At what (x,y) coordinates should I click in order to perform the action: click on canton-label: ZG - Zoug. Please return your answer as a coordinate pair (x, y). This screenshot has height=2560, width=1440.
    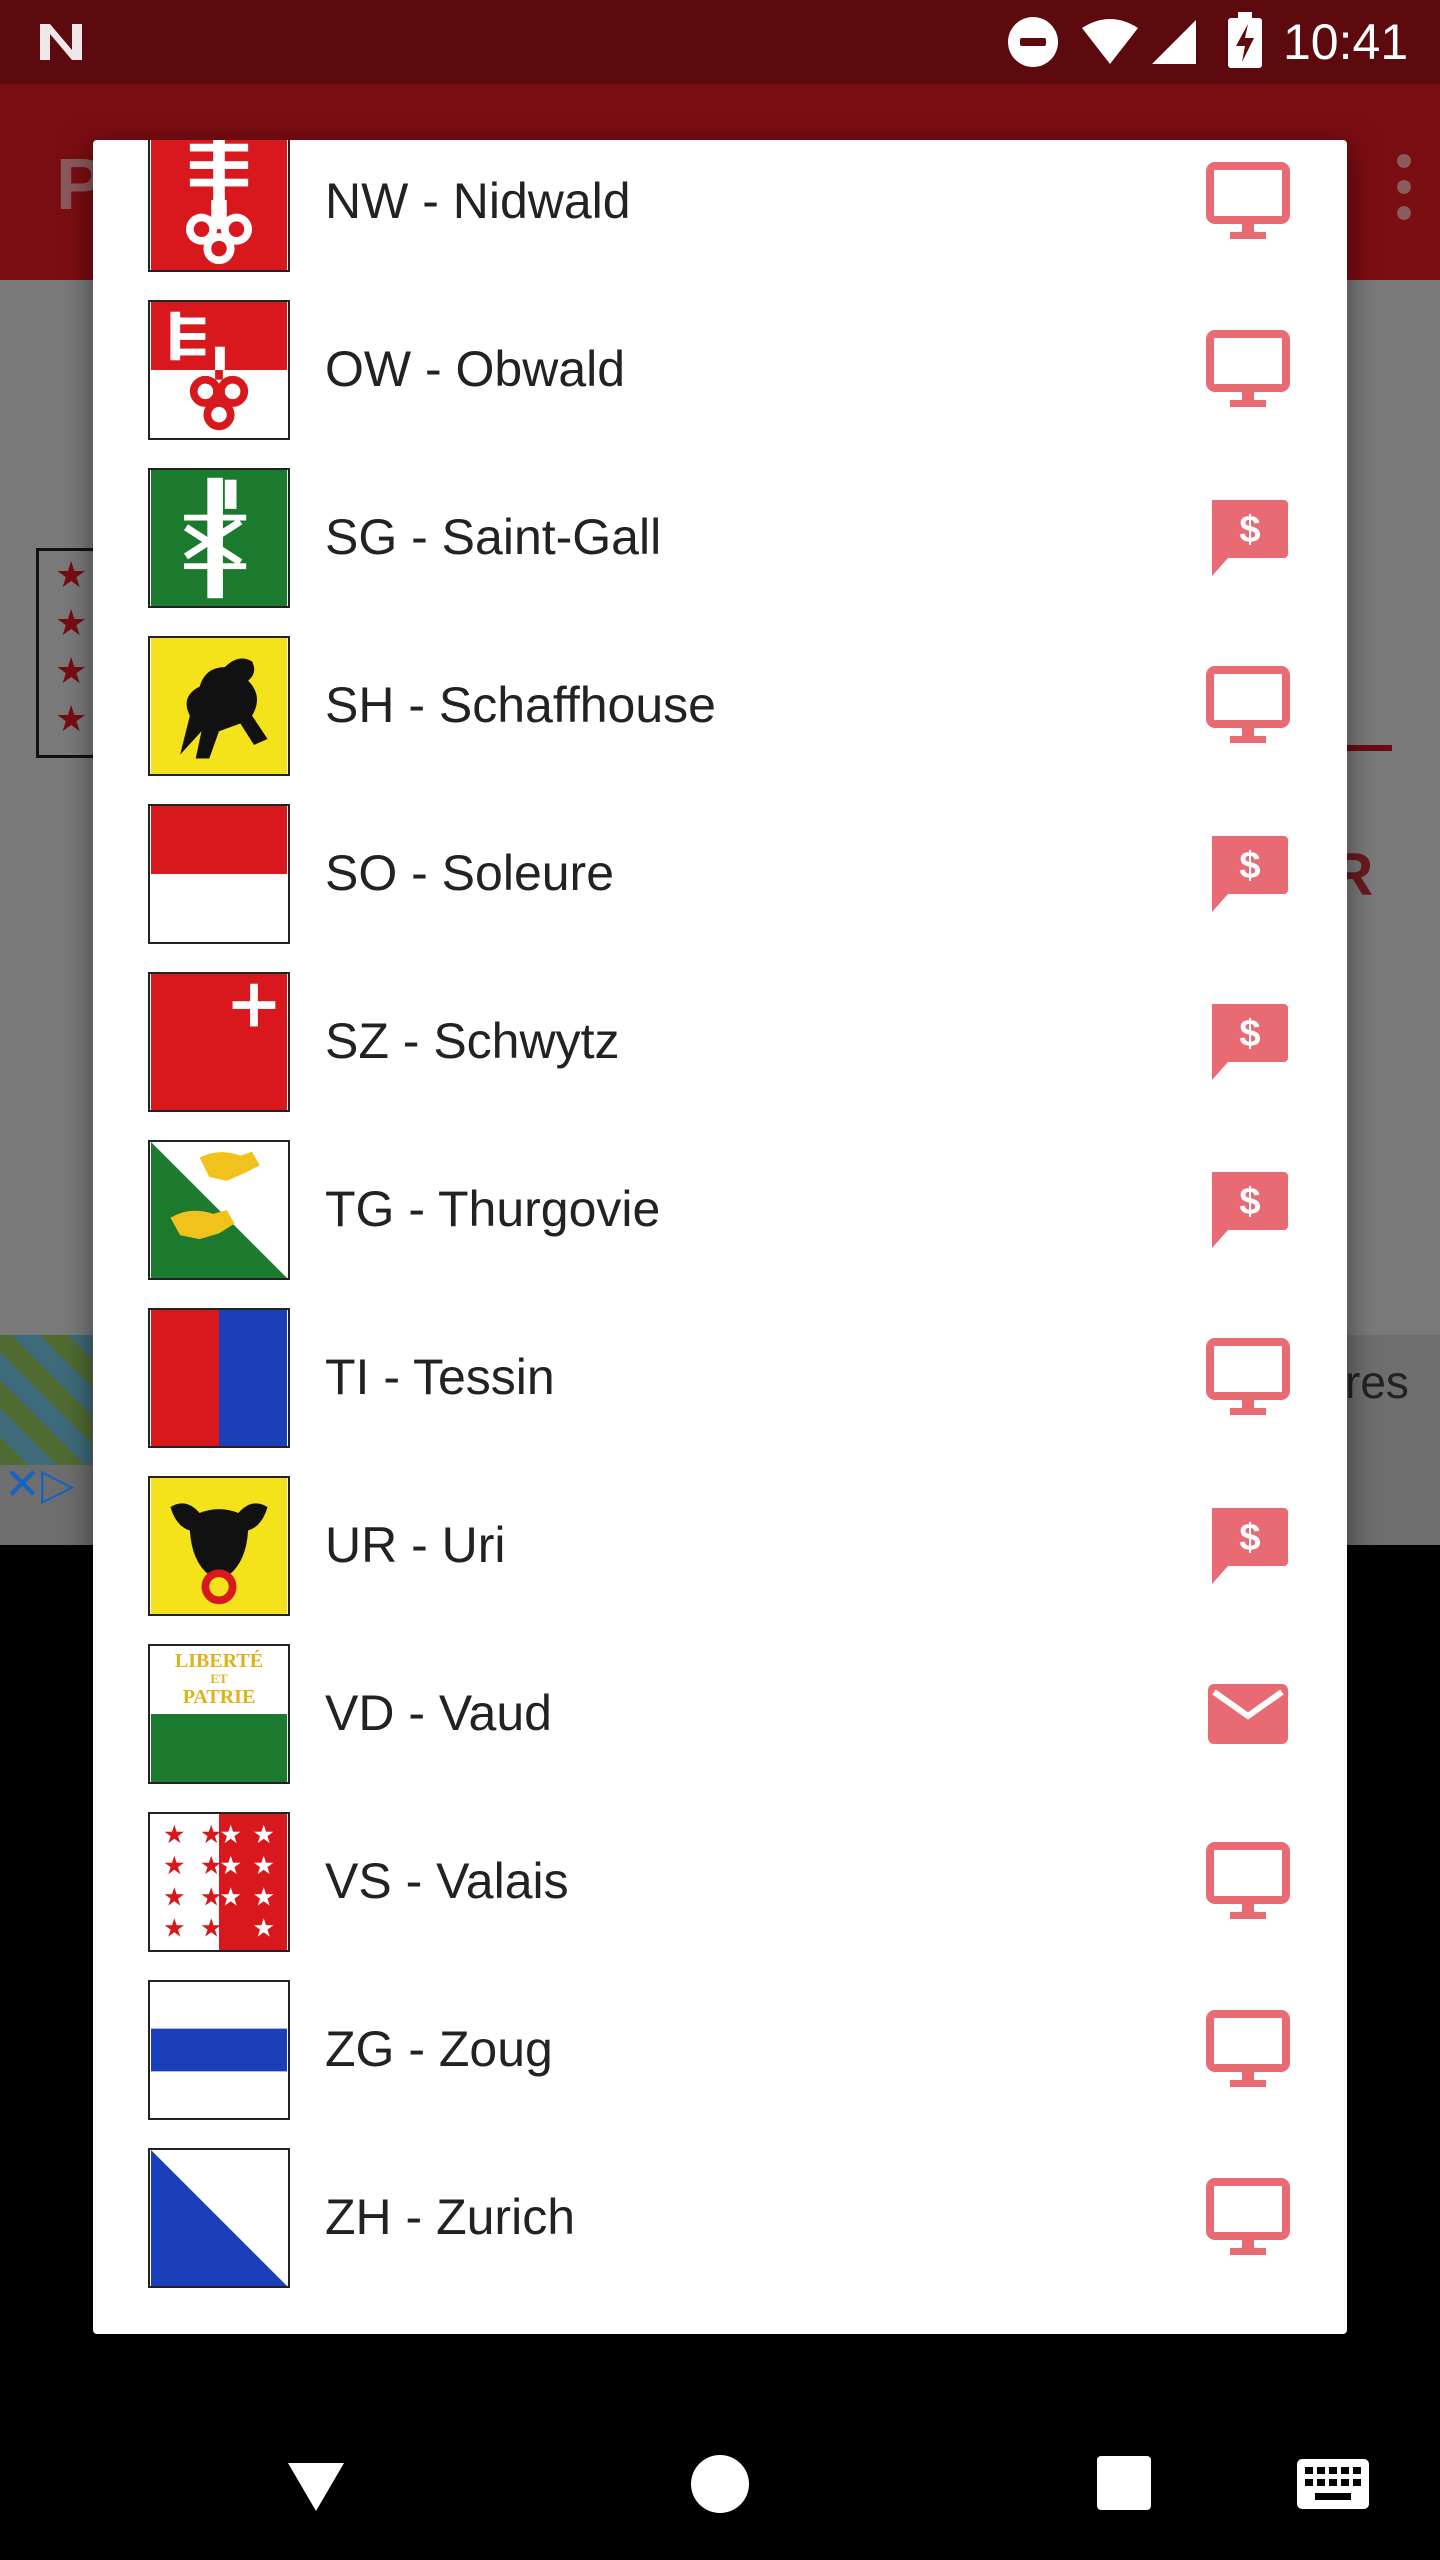
    Looking at the image, I should click on (439, 2049).